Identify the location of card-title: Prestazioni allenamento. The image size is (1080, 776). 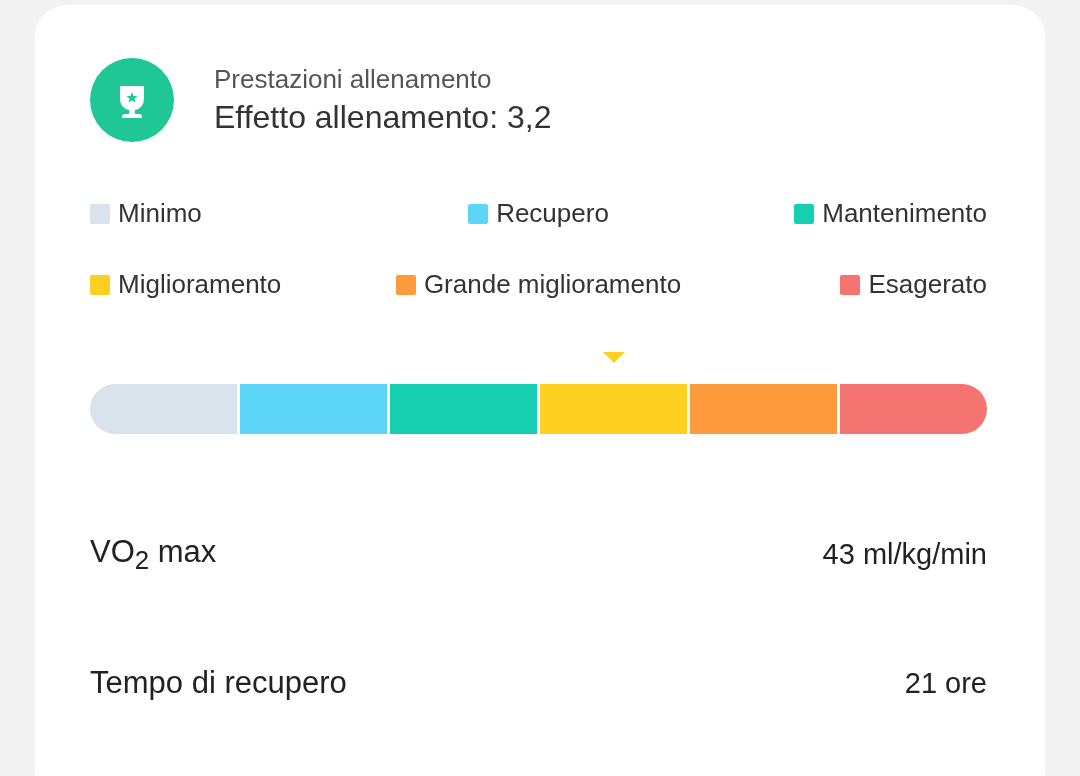
(353, 79).